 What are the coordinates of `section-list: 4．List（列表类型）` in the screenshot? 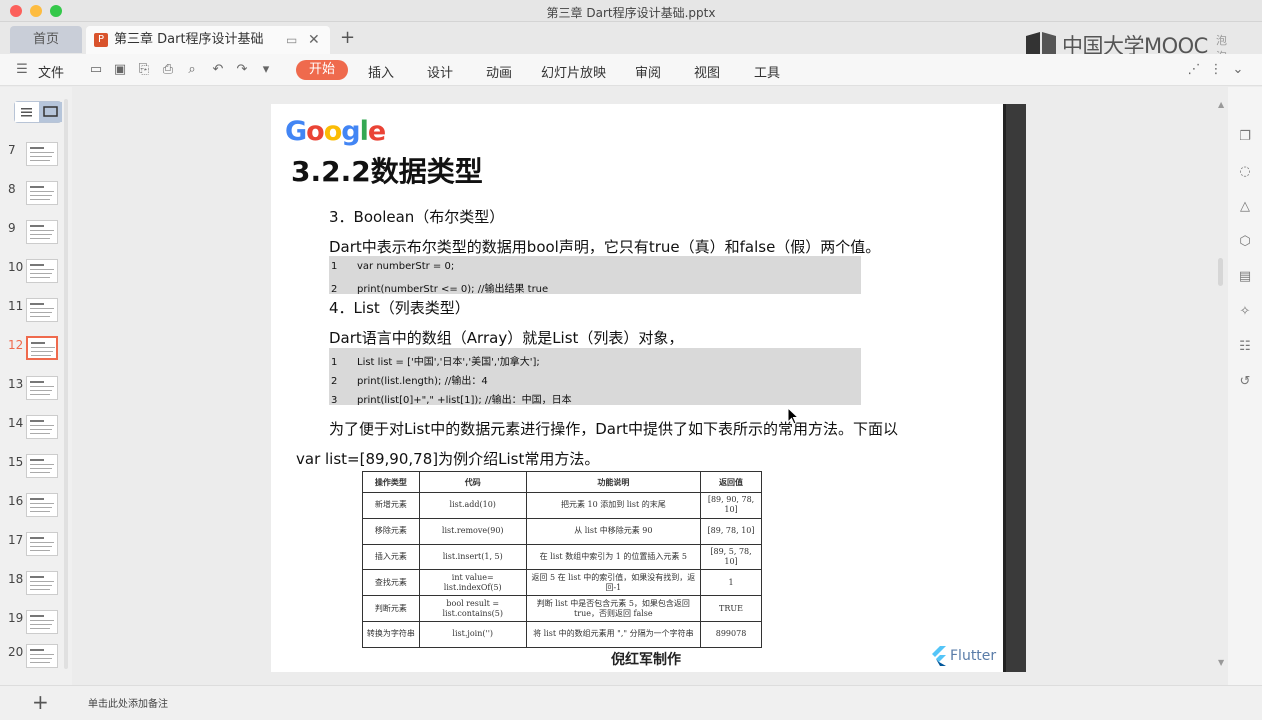 It's located at (399, 307).